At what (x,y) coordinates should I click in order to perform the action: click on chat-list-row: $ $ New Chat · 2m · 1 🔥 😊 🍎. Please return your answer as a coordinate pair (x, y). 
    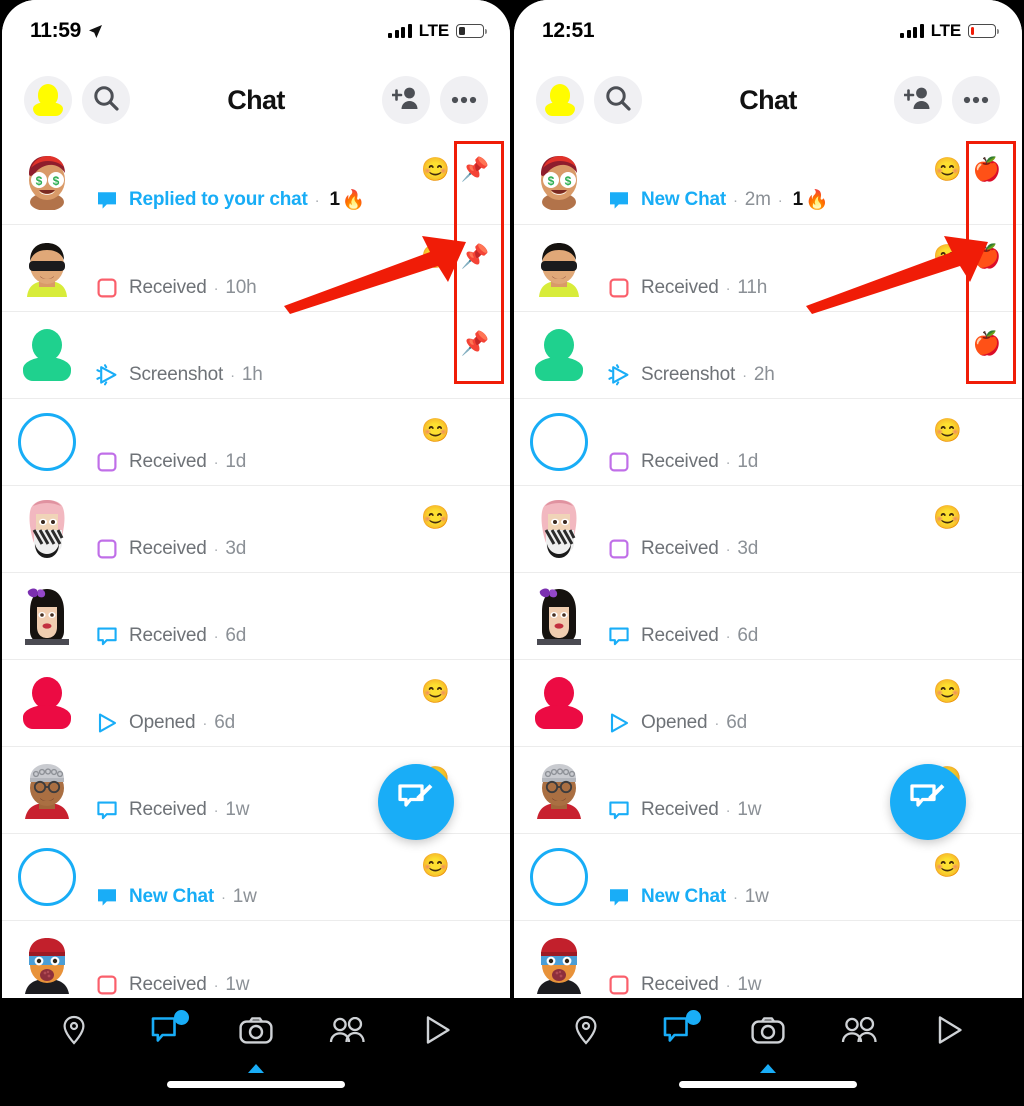
    Looking at the image, I should click on (768, 181).